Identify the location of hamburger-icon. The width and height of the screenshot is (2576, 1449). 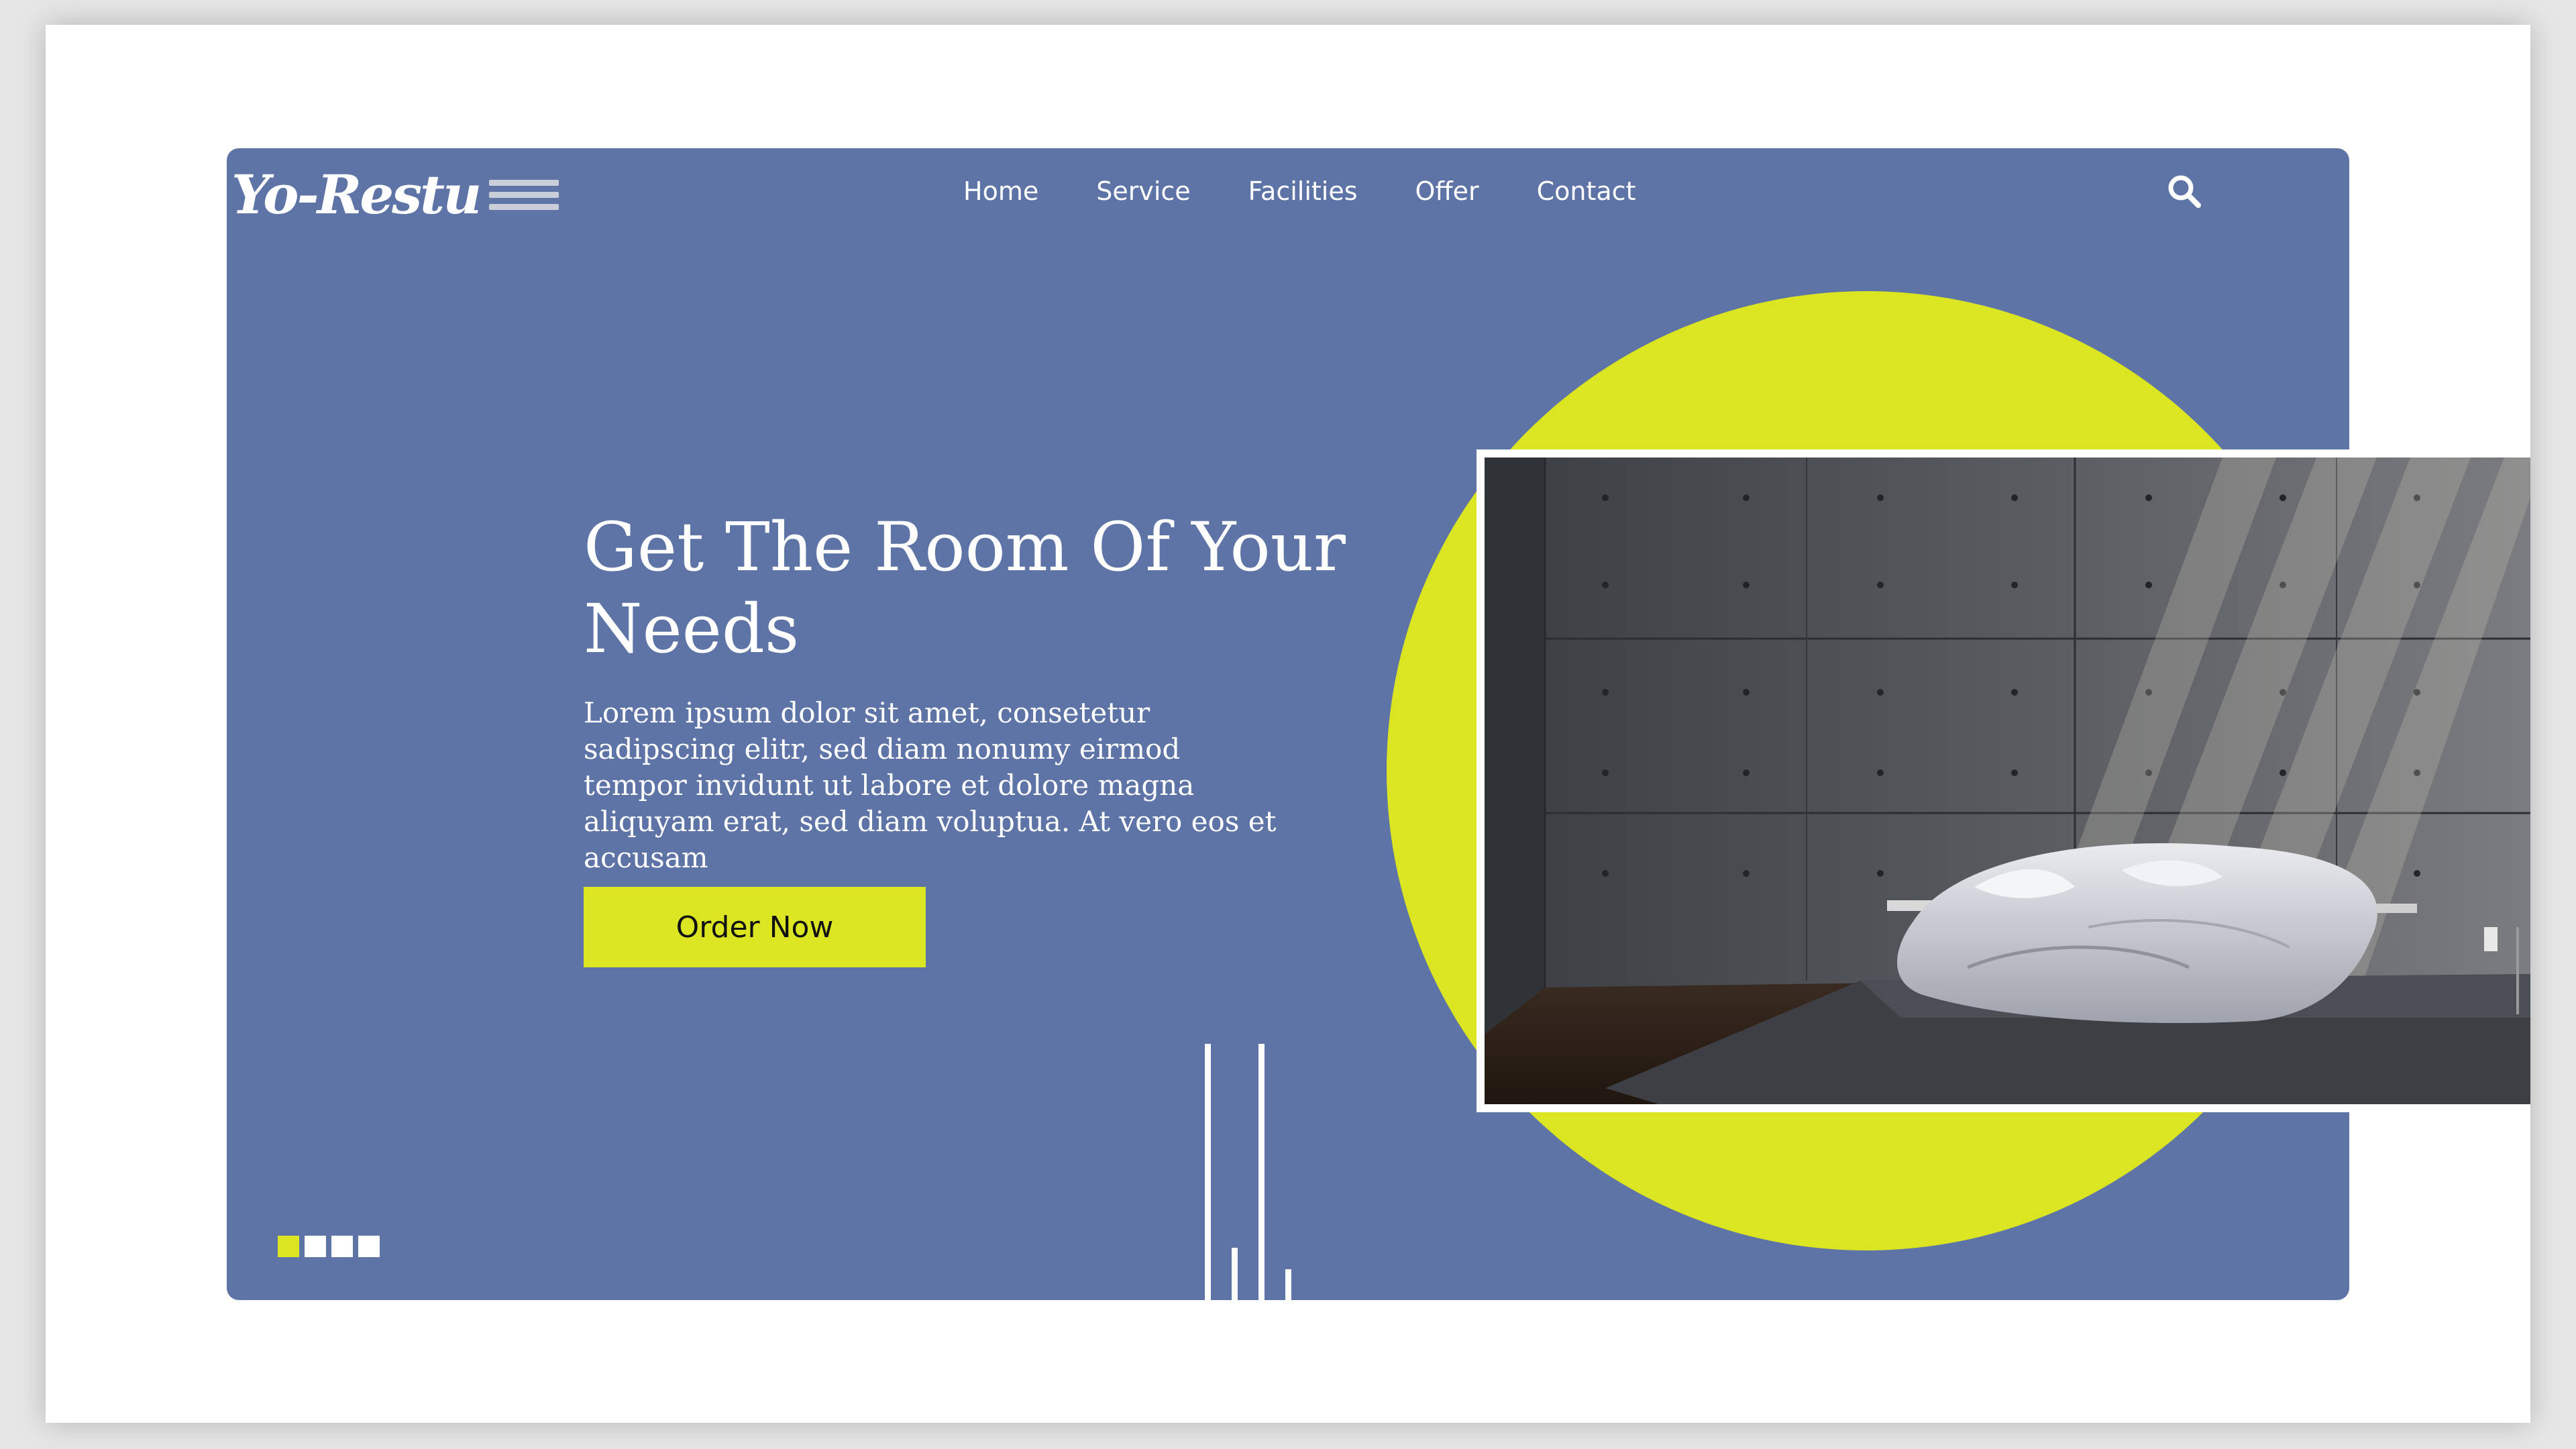
(524, 195).